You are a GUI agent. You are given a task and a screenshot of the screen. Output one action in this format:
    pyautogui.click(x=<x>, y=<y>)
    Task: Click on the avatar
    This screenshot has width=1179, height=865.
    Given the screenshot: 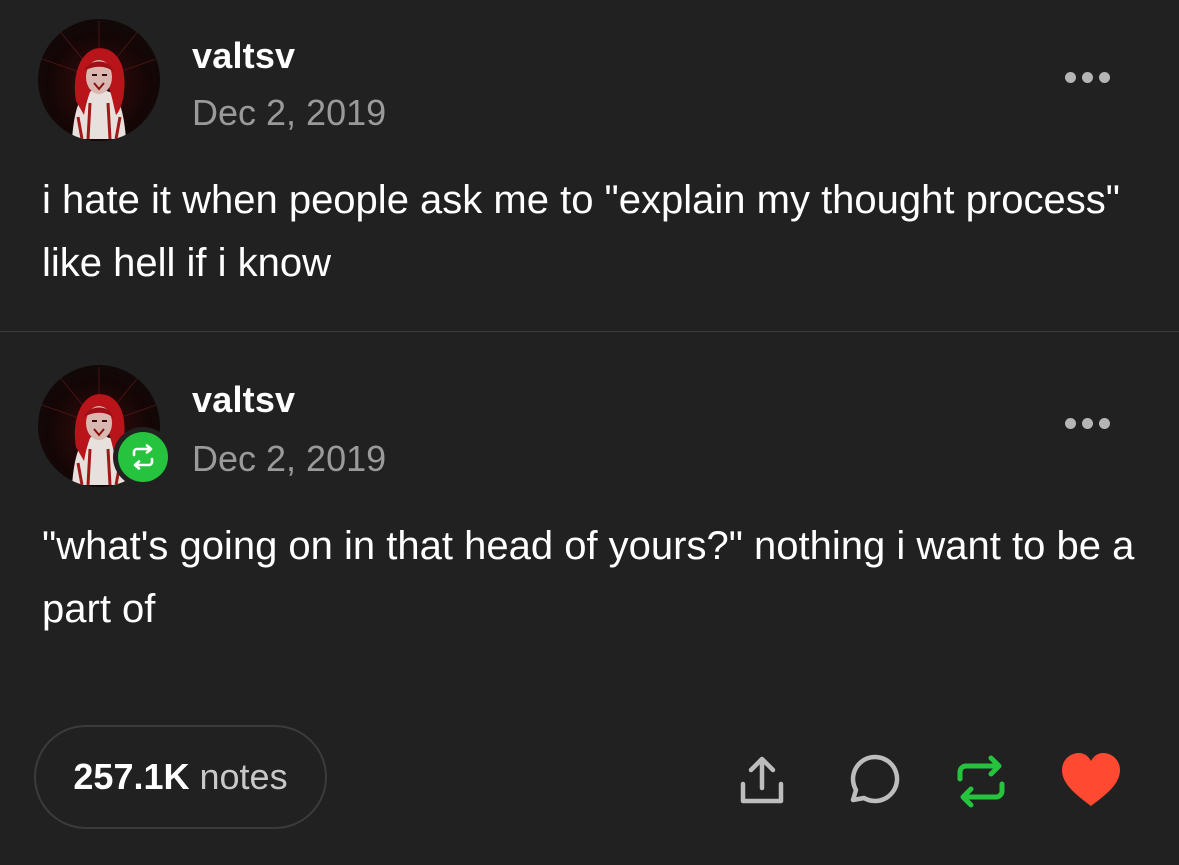 What is the action you would take?
    pyautogui.click(x=99, y=80)
    